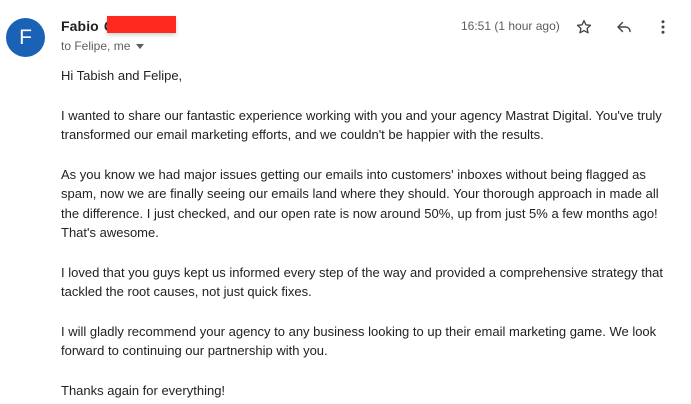 Image resolution: width=691 pixels, height=404 pixels. I want to click on reply-arrow-icon, so click(624, 27).